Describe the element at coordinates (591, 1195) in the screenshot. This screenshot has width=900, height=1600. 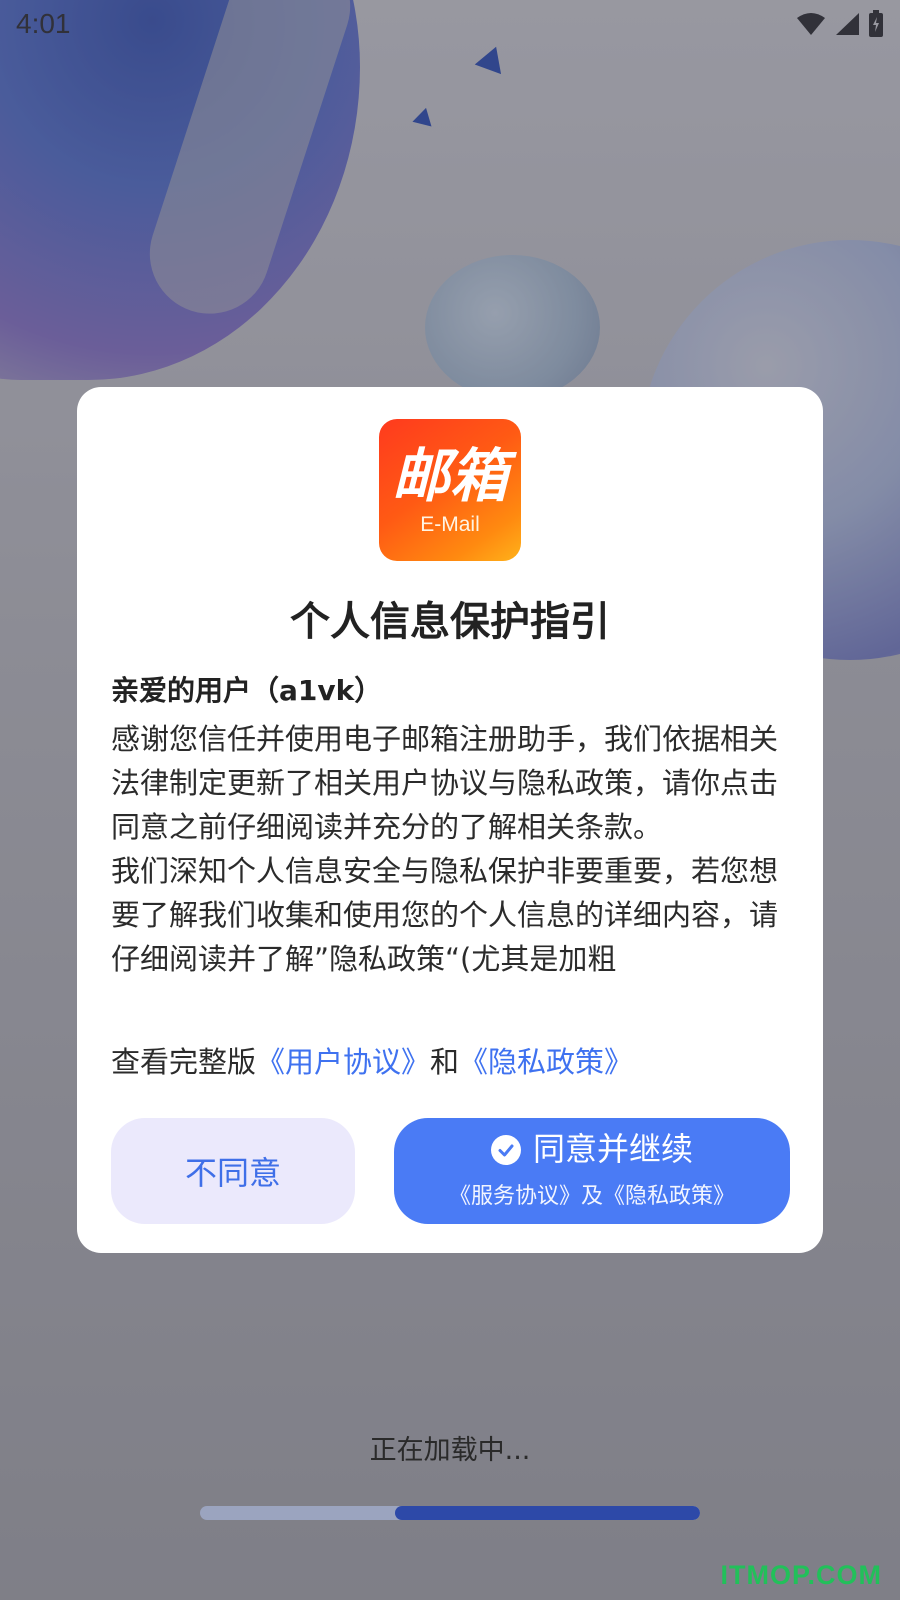
I see `agree-button-sublabel: 《服务协议》及《隐私政策》` at that location.